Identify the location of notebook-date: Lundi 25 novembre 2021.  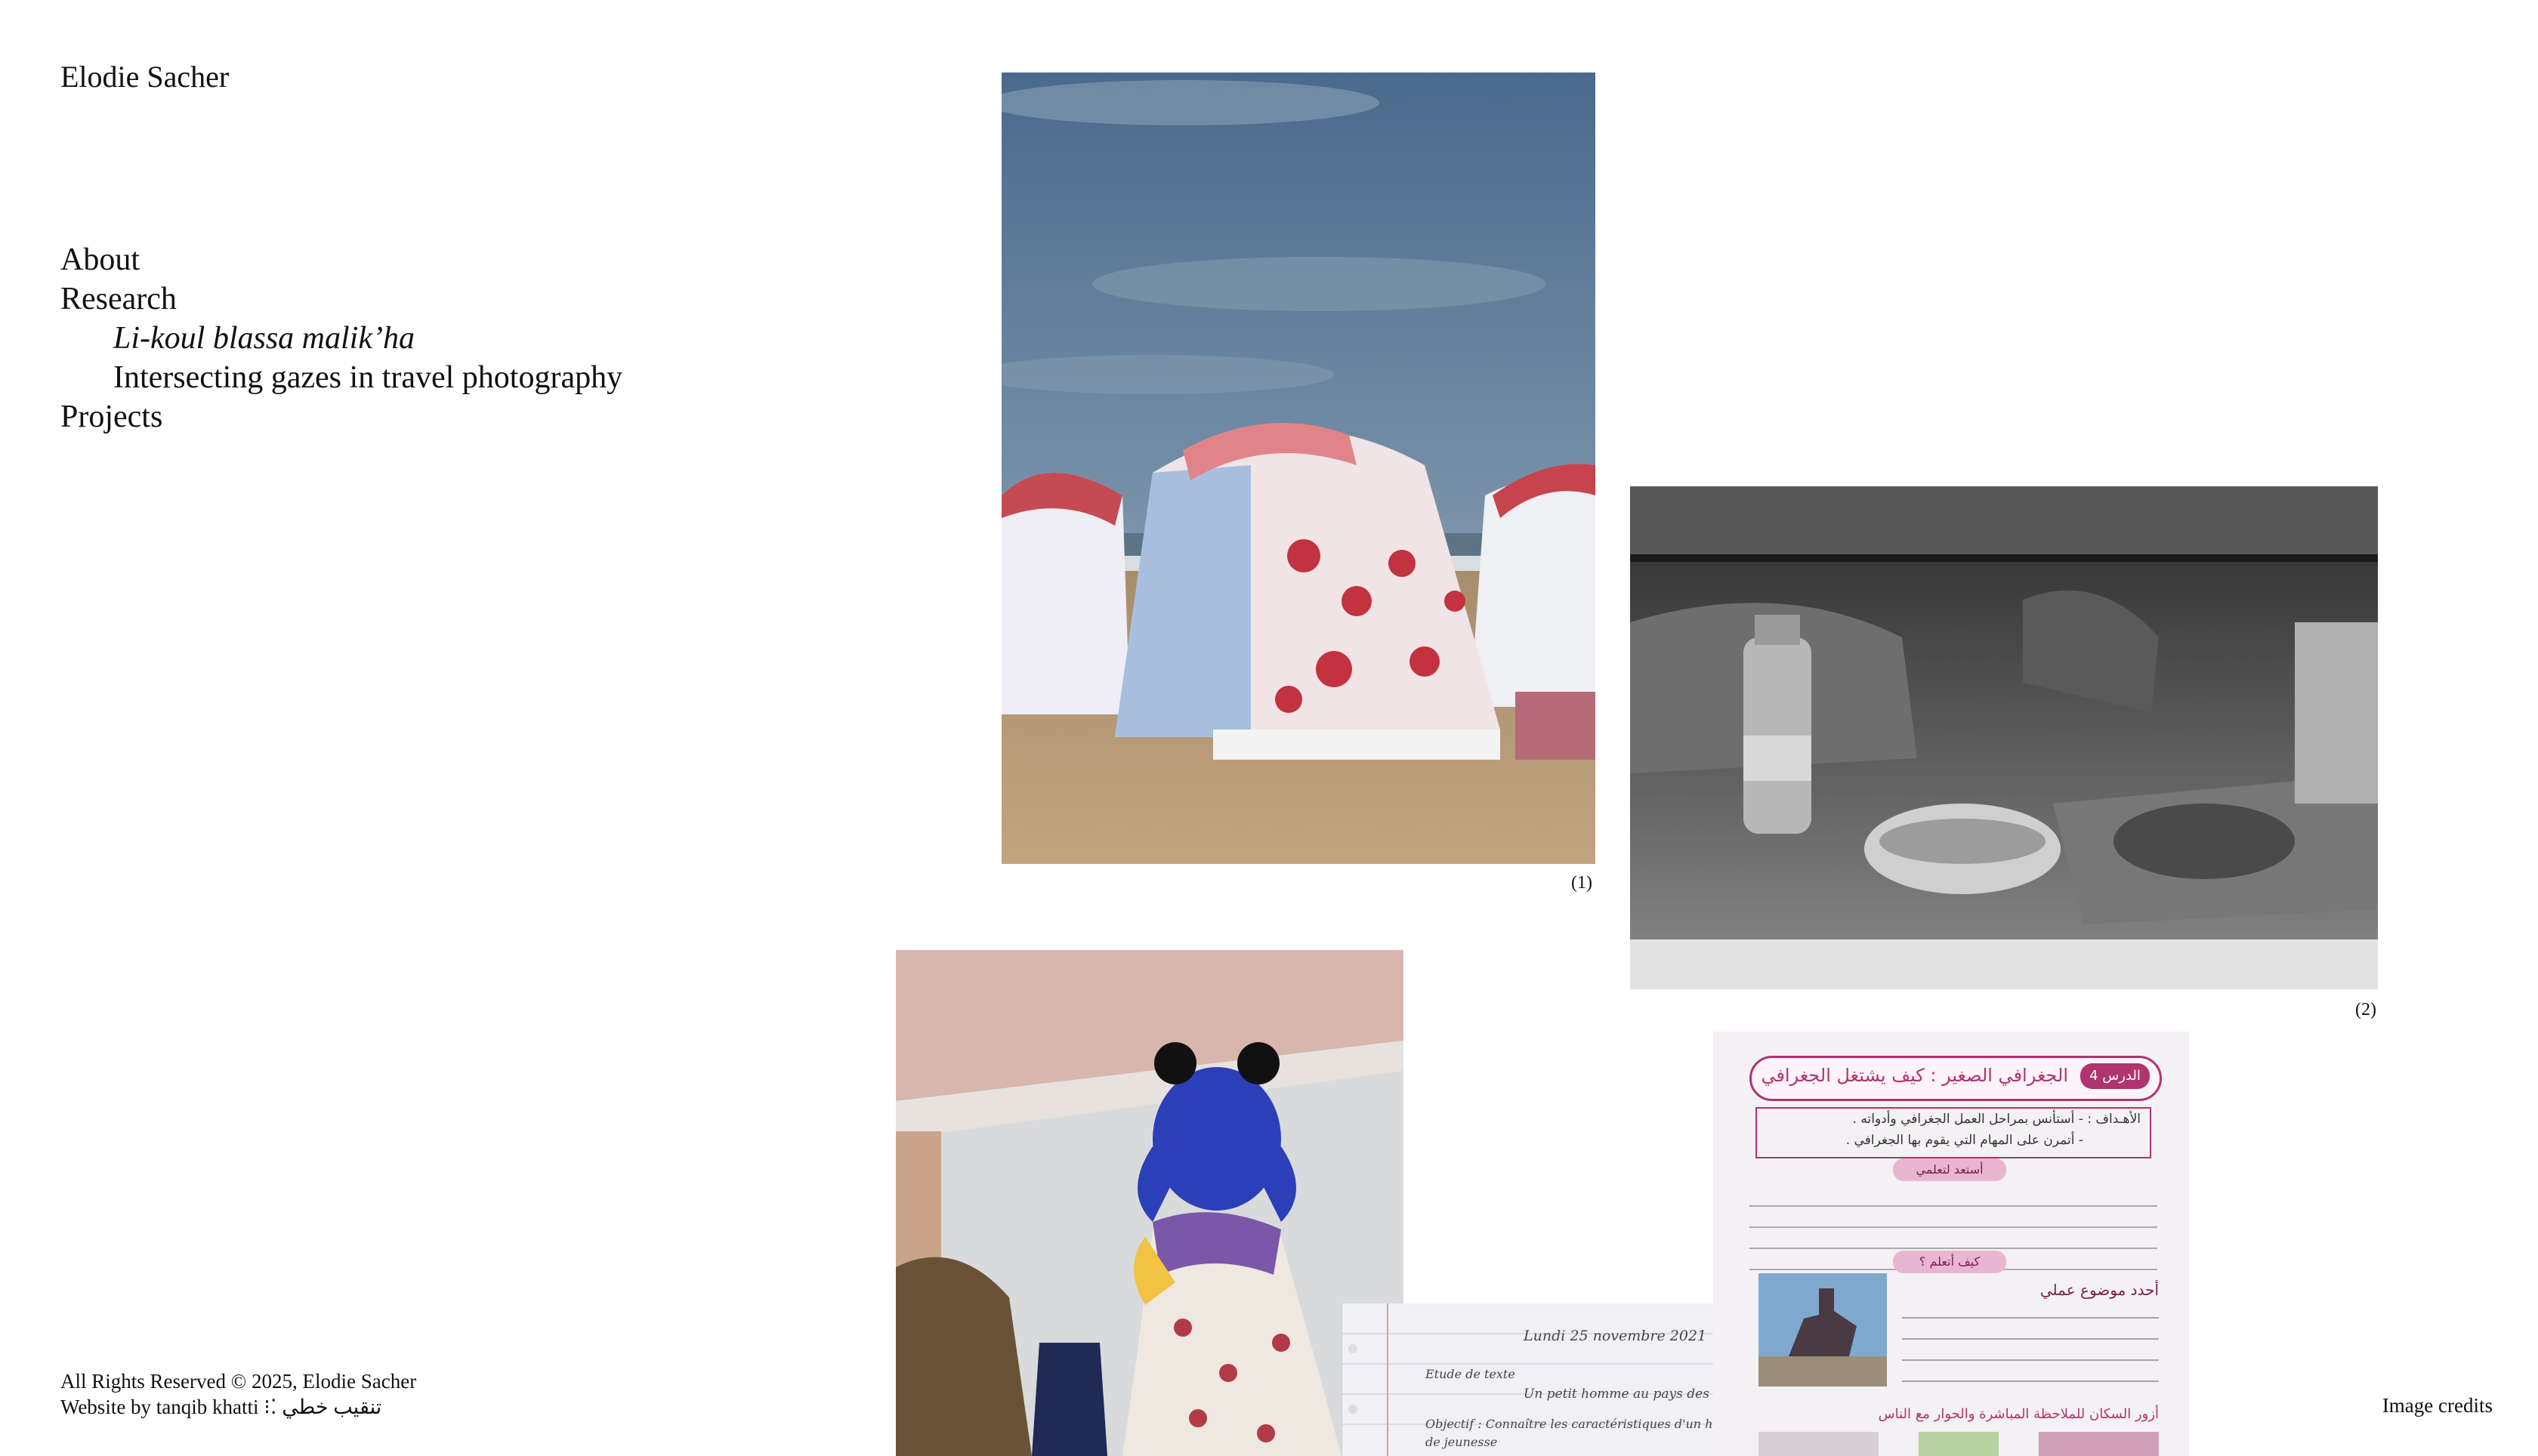
(1615, 1336).